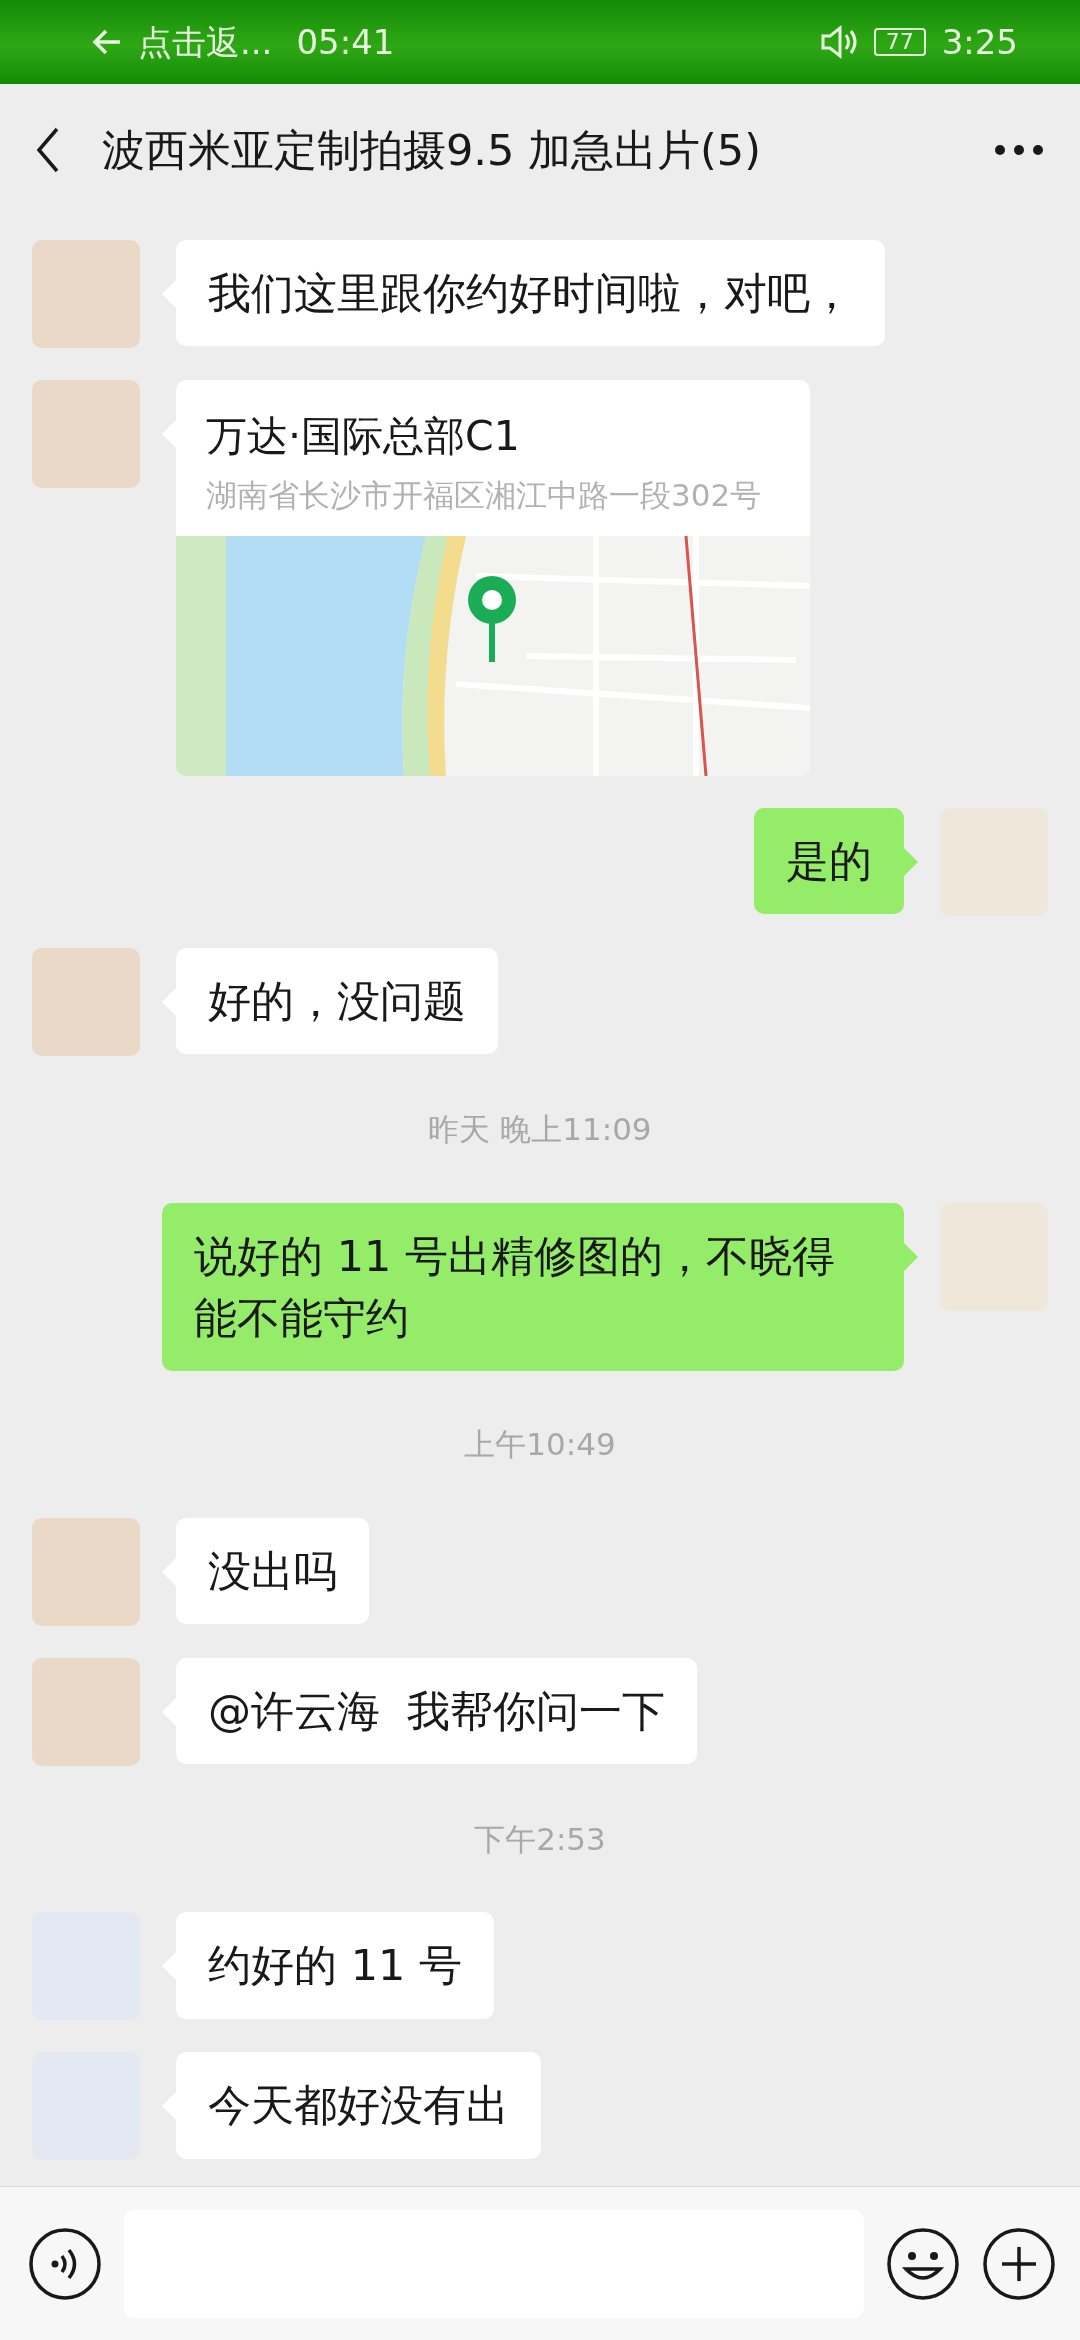 This screenshot has width=1080, height=2340. Describe the element at coordinates (437, 1711) in the screenshot. I see `message-bubble: @许云海 我帮你问一下` at that location.